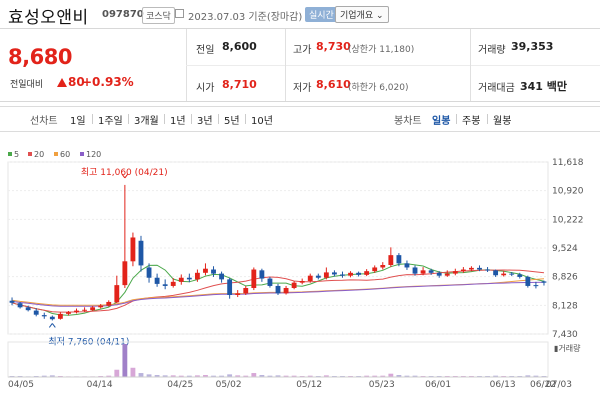 The image size is (600, 409). What do you see at coordinates (568, 249) in the screenshot?
I see `y-axis: 11,618 10,920 10,222 9,524 8,826 8,128 7,430` at bounding box center [568, 249].